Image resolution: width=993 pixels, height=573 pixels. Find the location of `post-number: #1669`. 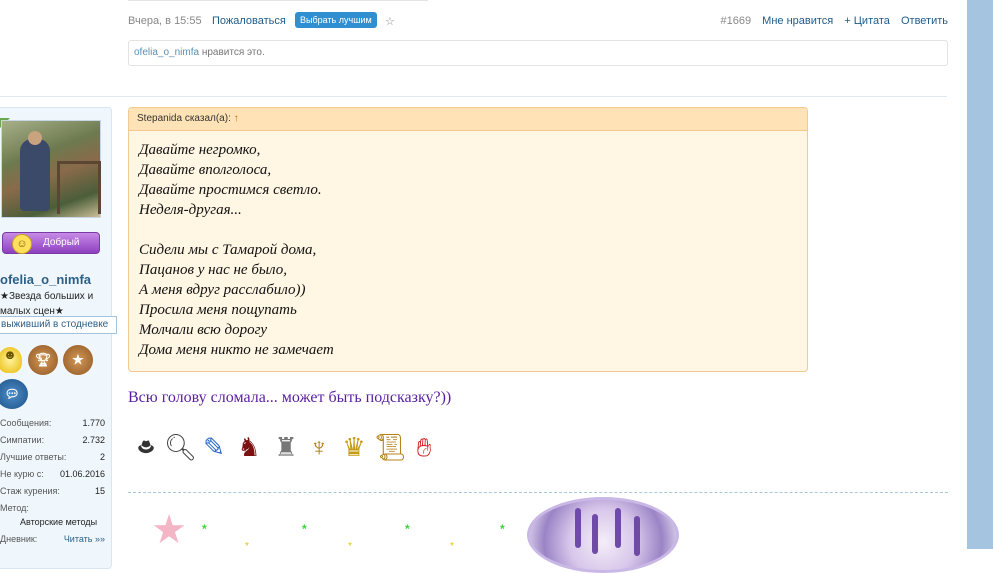

post-number: #1669 is located at coordinates (736, 21).